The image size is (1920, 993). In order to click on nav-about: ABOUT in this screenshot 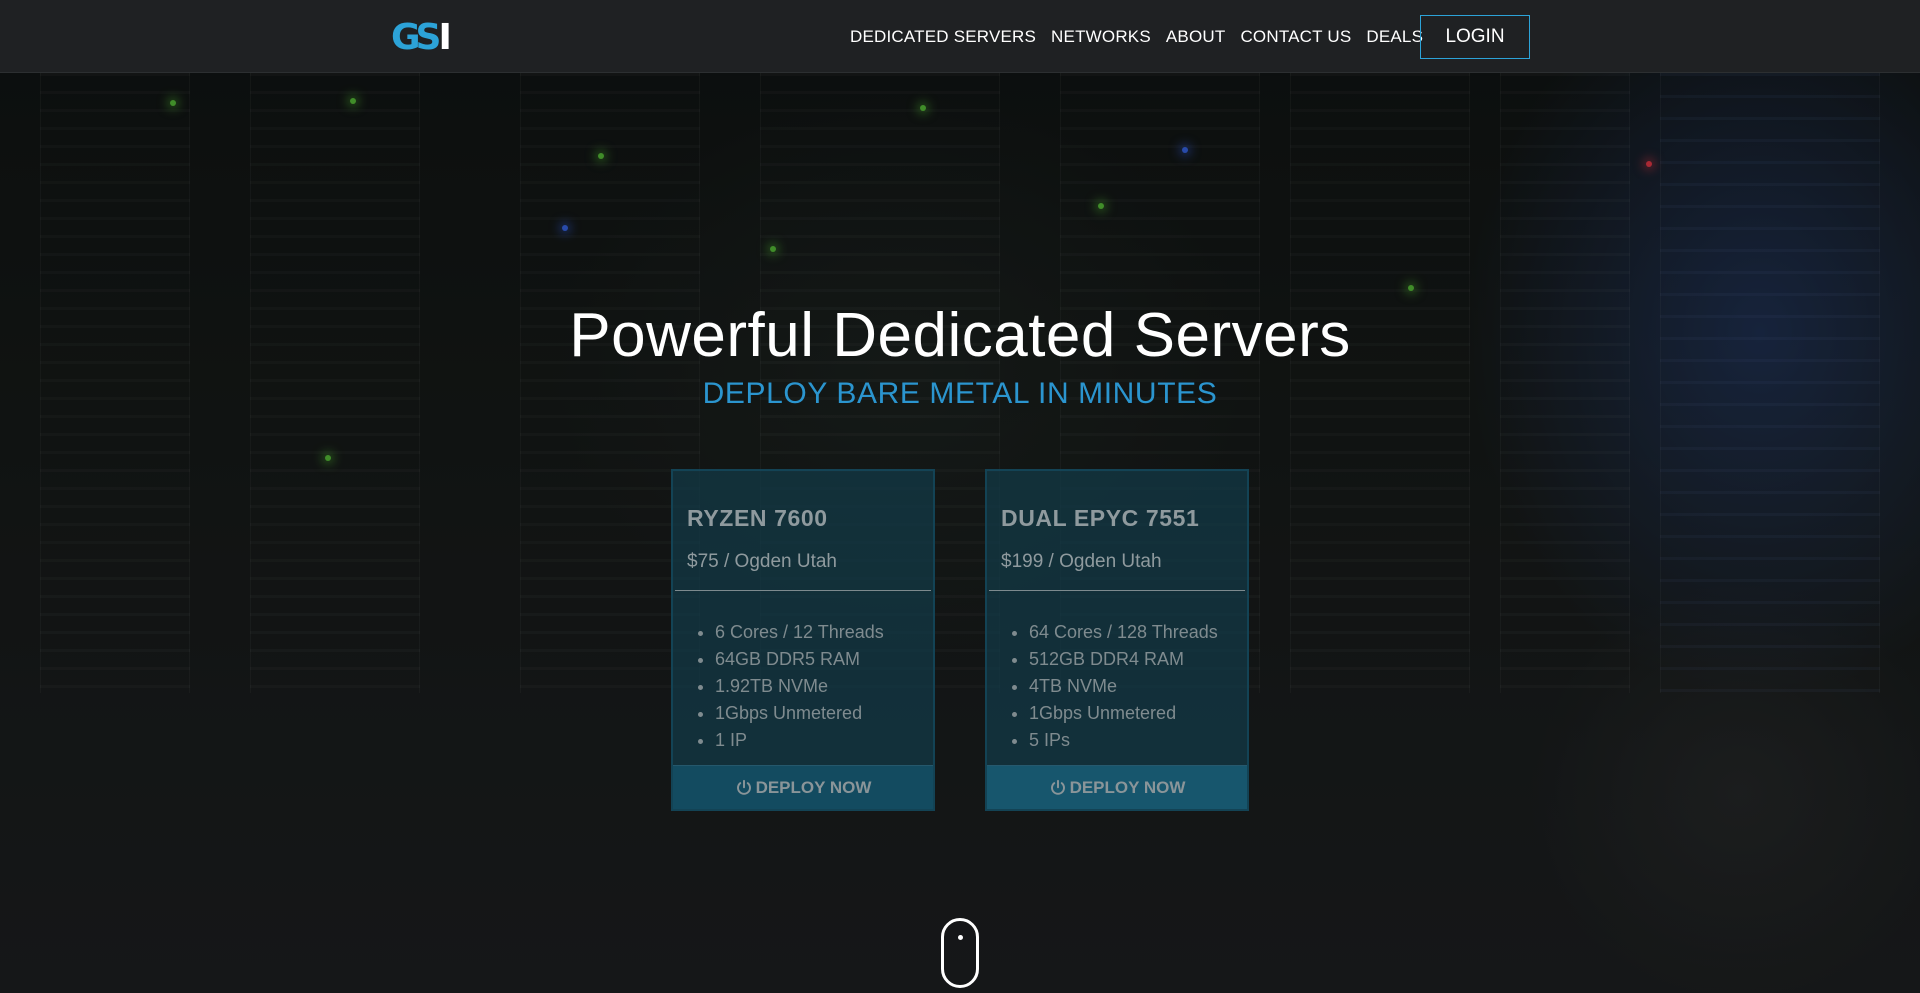, I will do `click(1196, 37)`.